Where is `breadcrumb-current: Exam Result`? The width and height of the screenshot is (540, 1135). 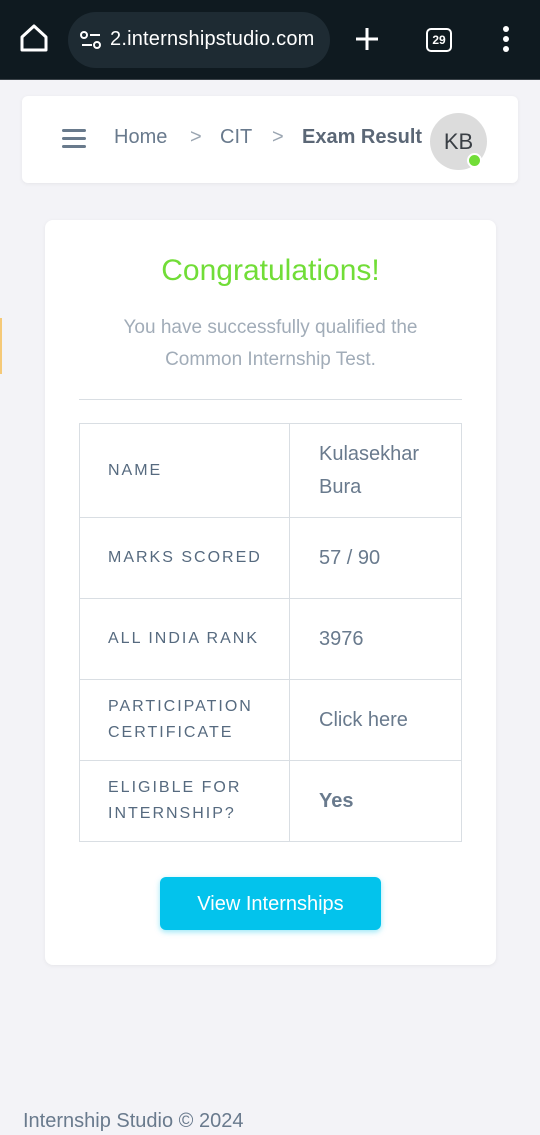
breadcrumb-current: Exam Result is located at coordinates (362, 137).